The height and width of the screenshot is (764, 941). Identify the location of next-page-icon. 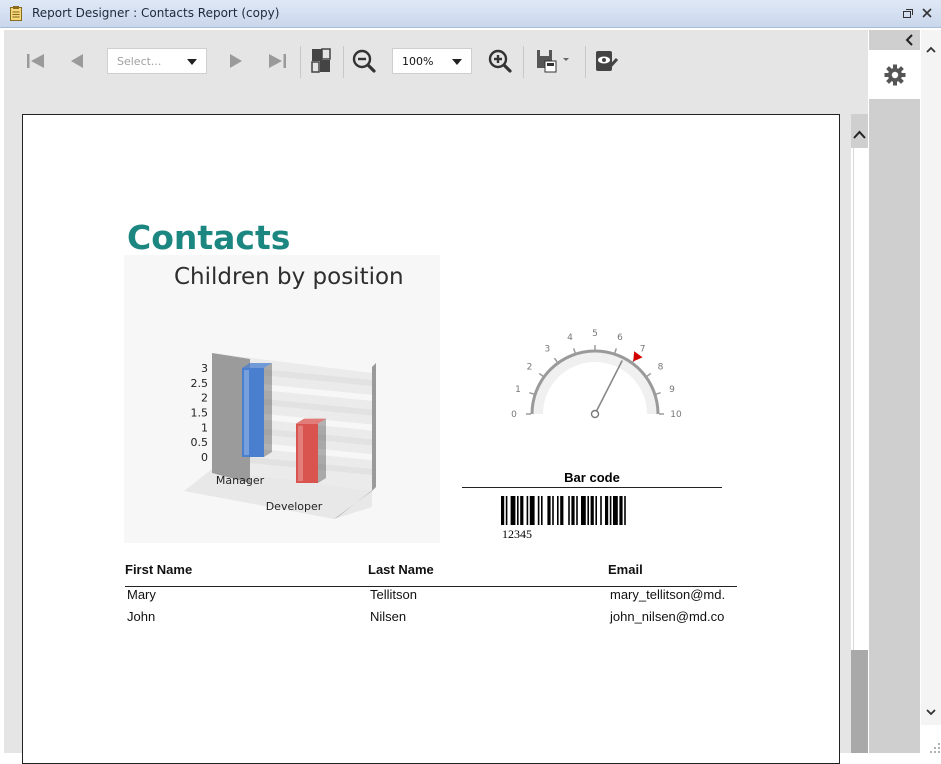
(236, 61).